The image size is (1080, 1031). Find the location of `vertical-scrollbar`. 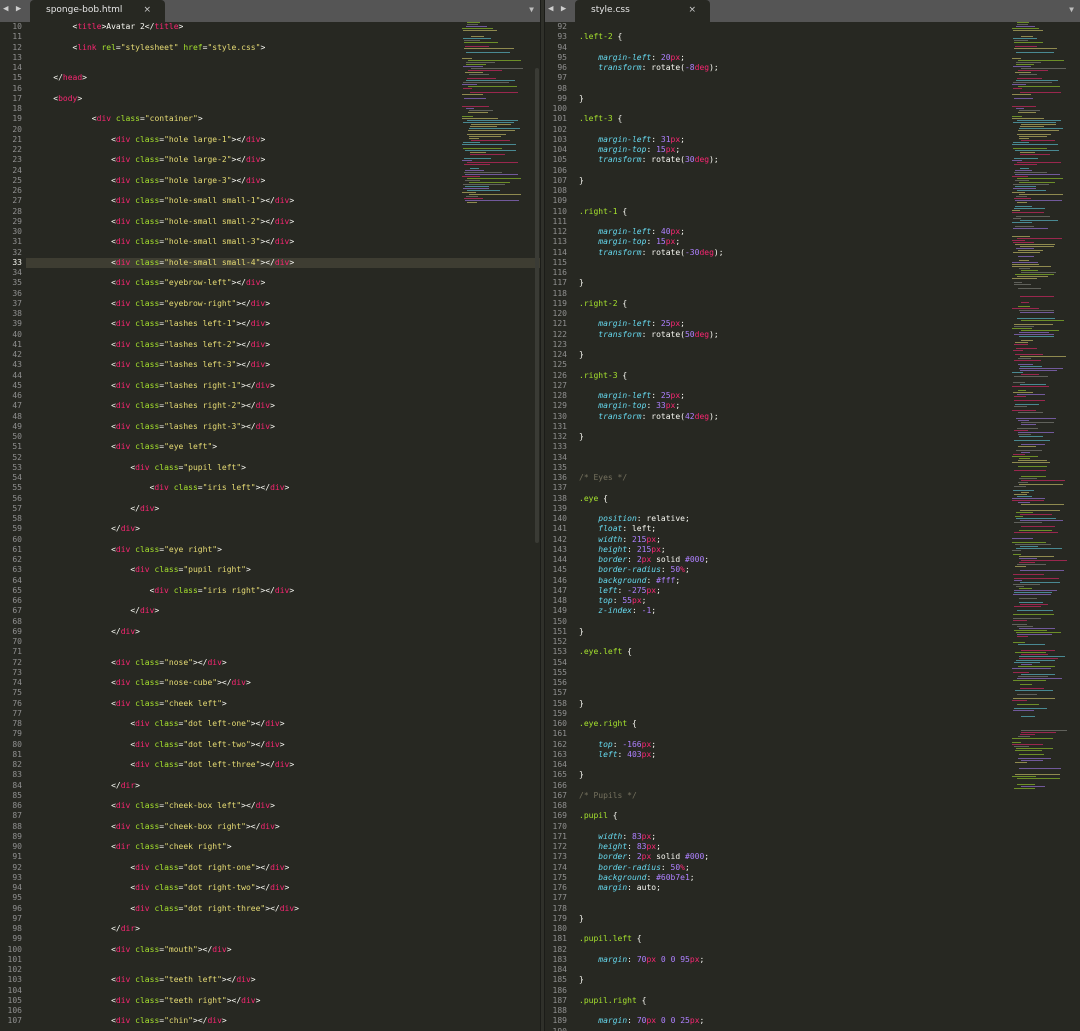

vertical-scrollbar is located at coordinates (537, 305).